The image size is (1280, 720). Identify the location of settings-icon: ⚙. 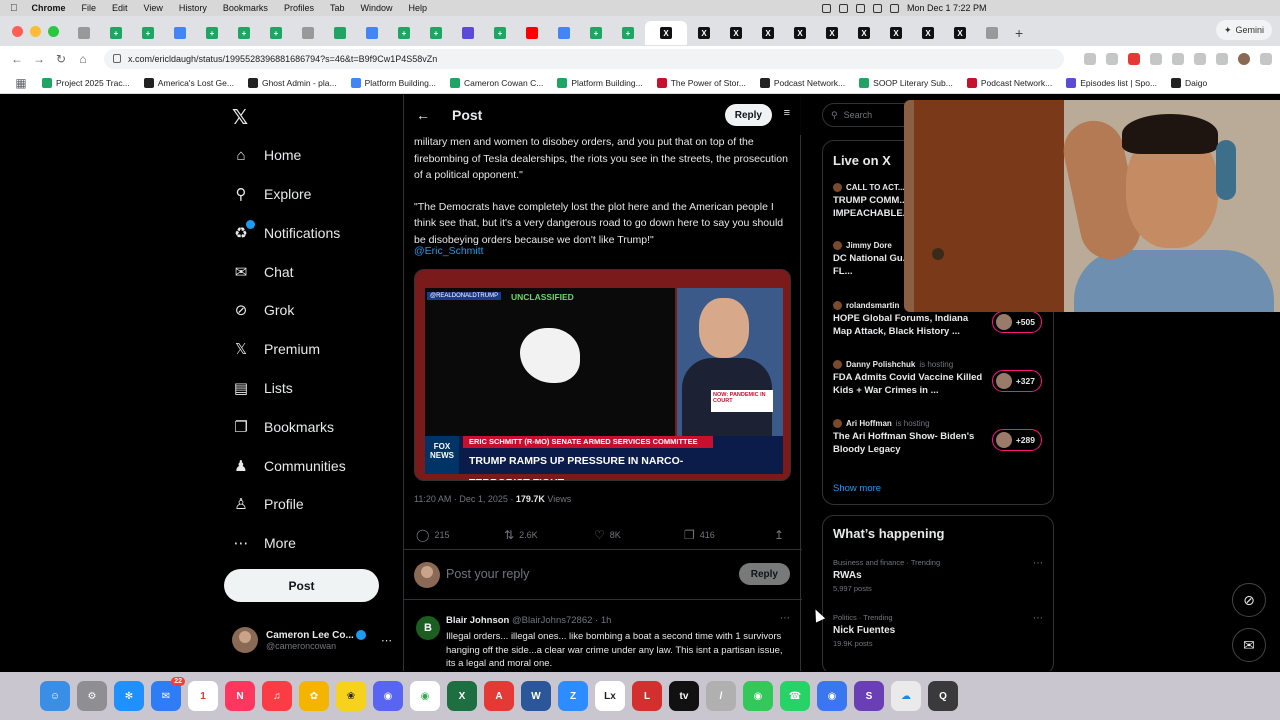
(92, 696).